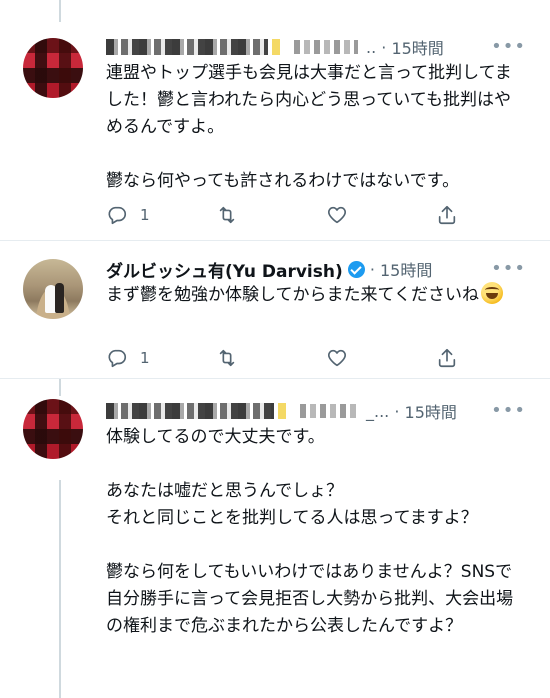 The height and width of the screenshot is (698, 550). What do you see at coordinates (224, 269) in the screenshot?
I see `author-name: ダルビッシュ有(Yu Darvish)` at bounding box center [224, 269].